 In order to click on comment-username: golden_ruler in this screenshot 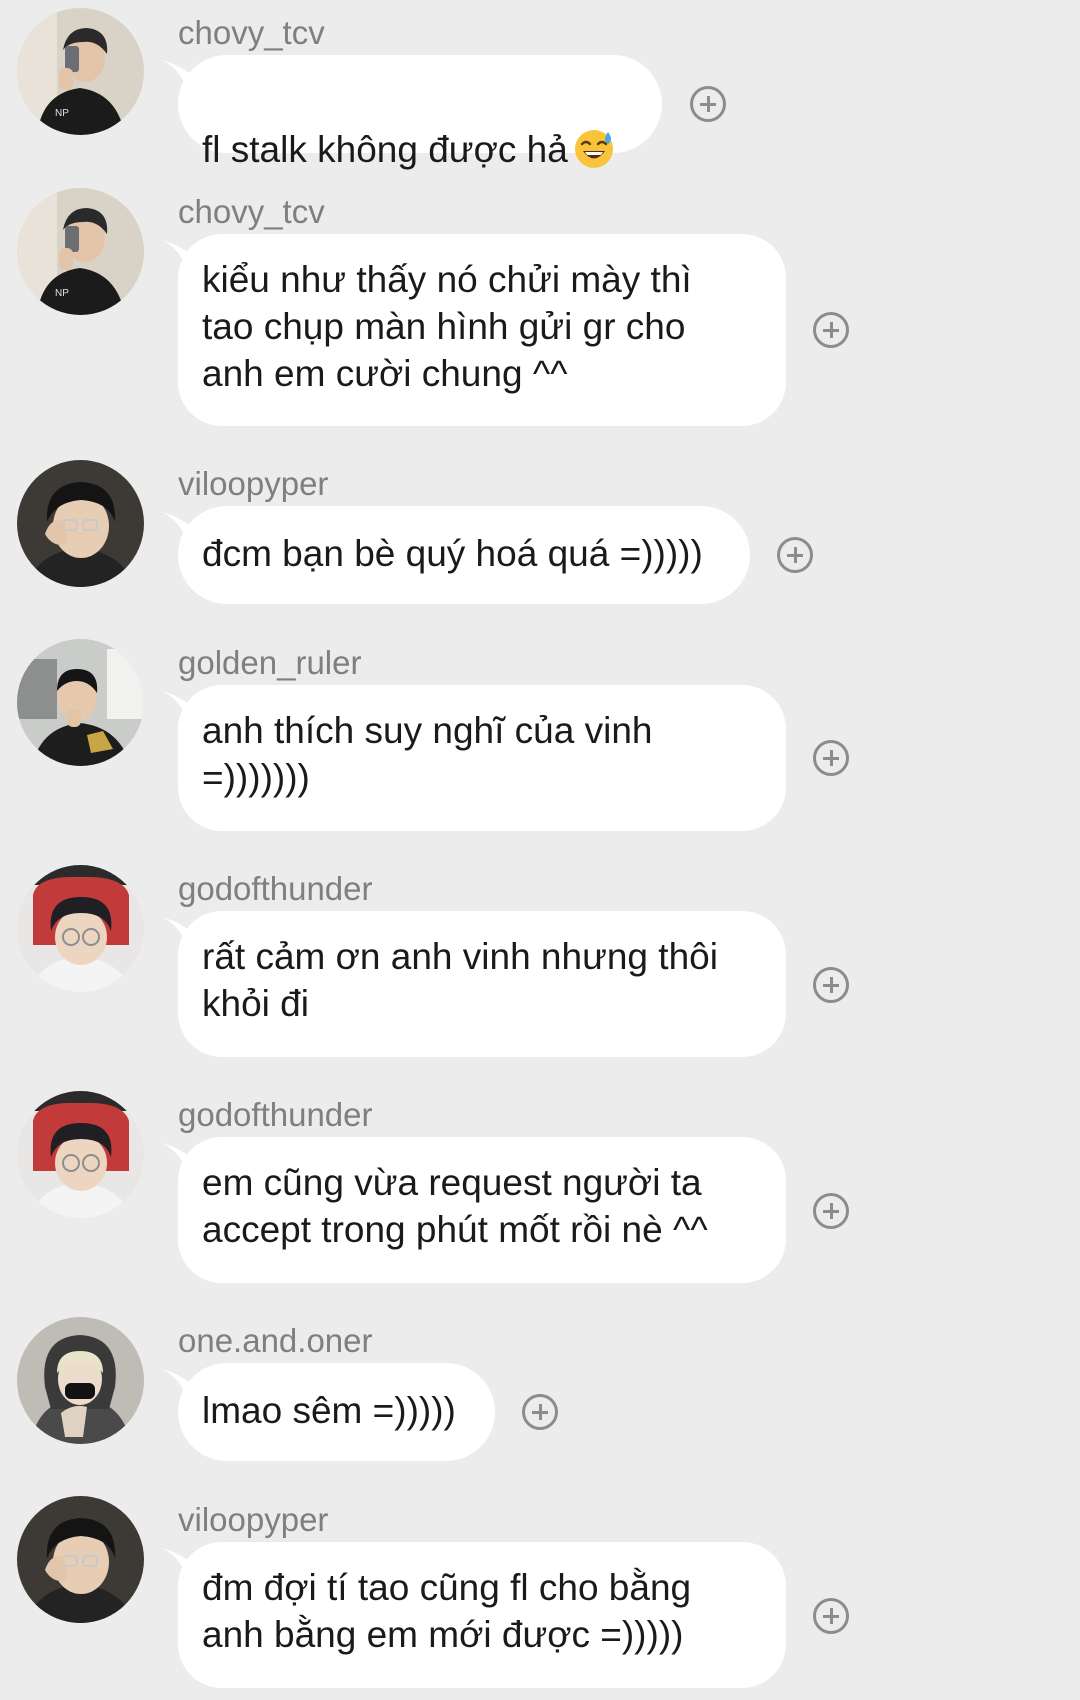, I will do `click(269, 663)`.